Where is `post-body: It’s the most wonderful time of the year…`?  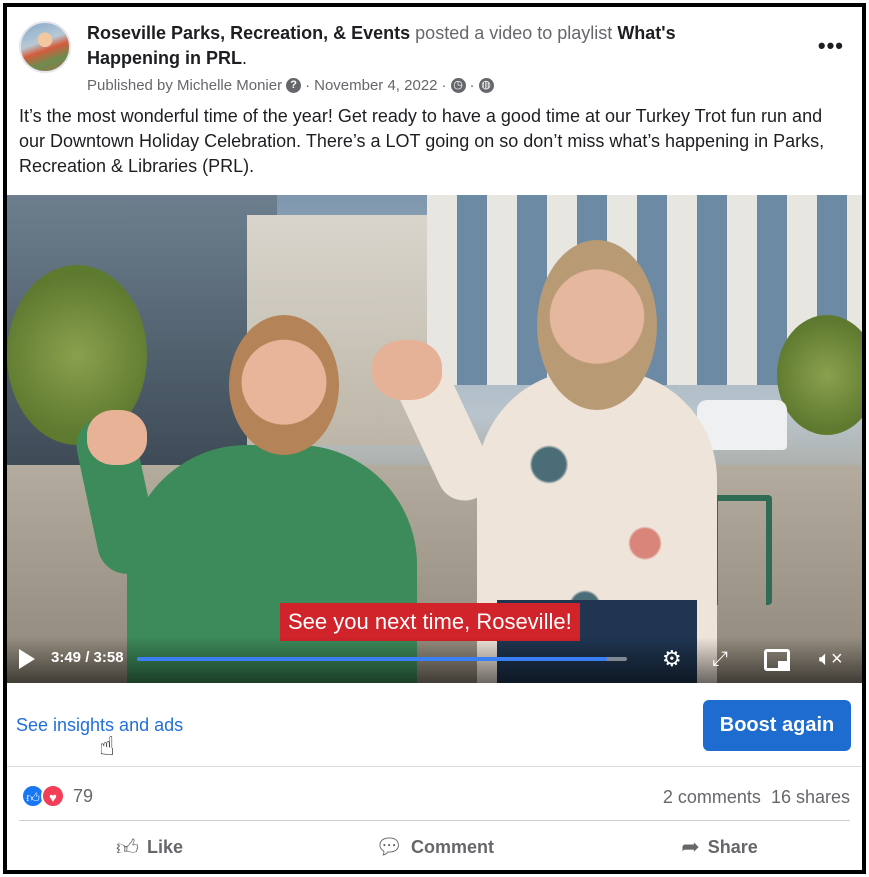 post-body: It’s the most wonderful time of the year… is located at coordinates (422, 141).